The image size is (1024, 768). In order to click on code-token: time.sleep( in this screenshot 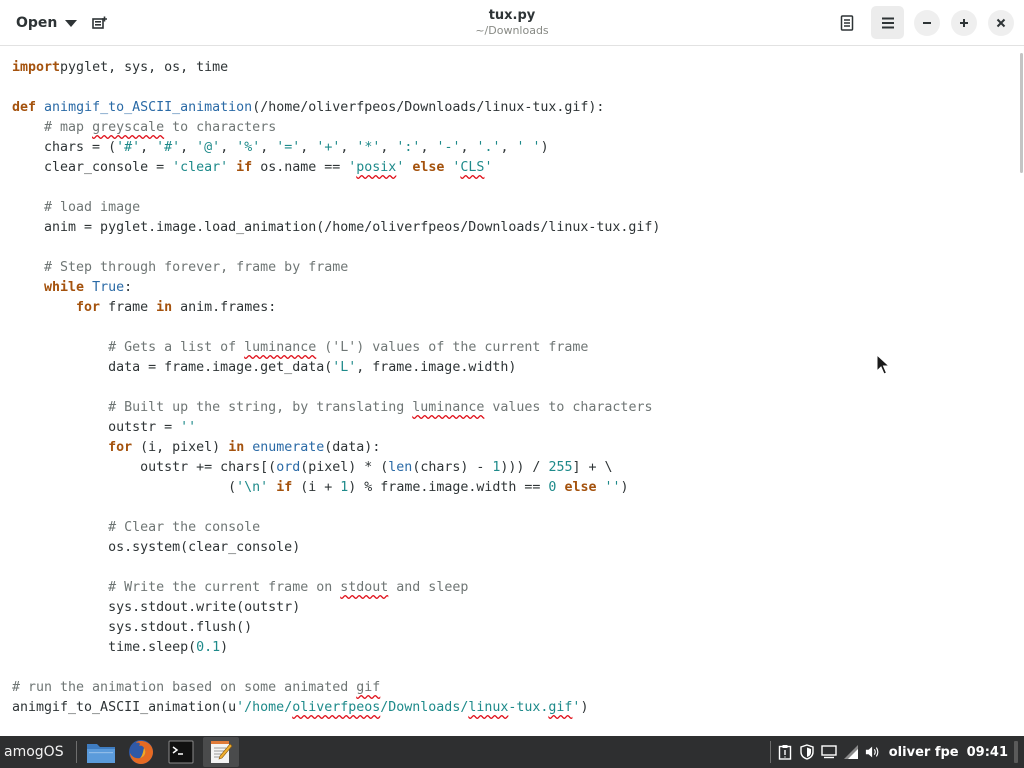, I will do `click(104, 647)`.